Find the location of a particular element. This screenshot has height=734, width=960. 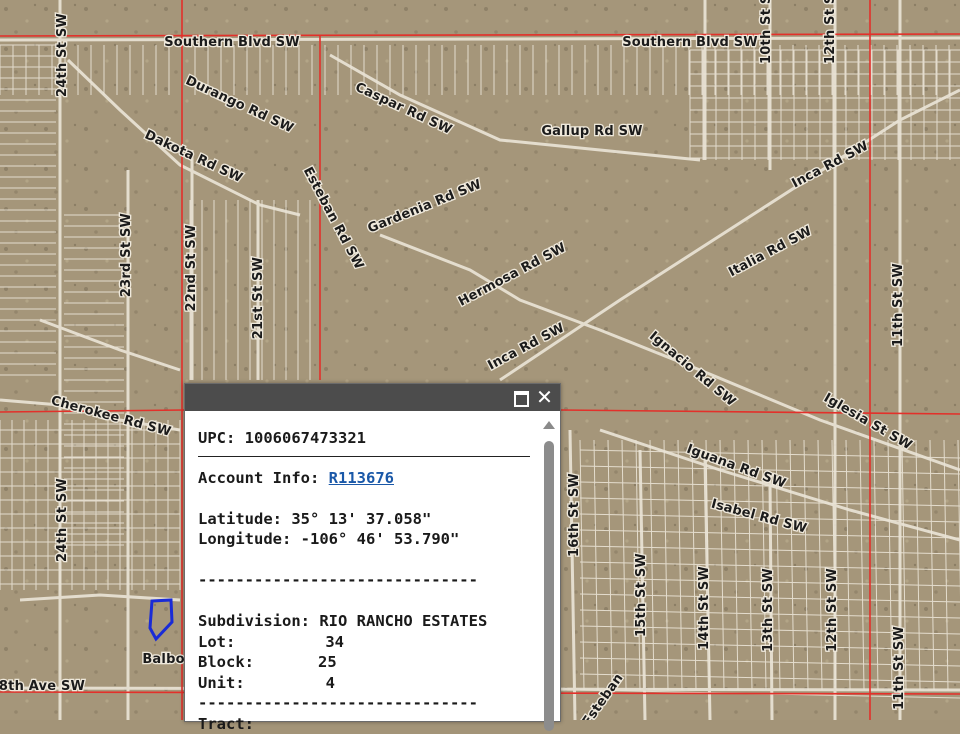

street-label: 8th Ave SW is located at coordinates (42, 686).